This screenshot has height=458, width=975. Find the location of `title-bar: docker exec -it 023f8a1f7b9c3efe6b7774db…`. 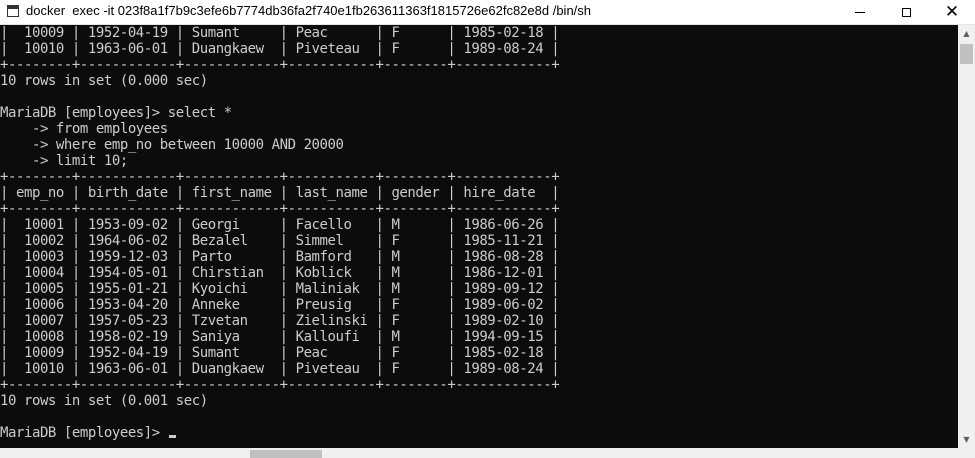

title-bar: docker exec -it 023f8a1f7b9c3efe6b7774db… is located at coordinates (487, 12).